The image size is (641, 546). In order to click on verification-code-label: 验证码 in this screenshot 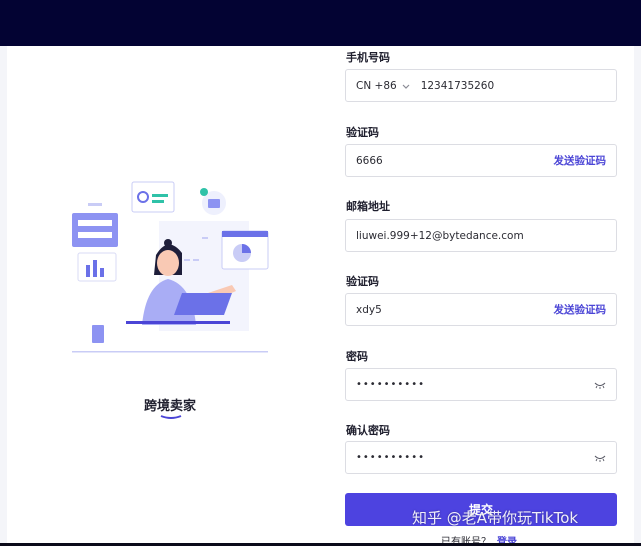, I will do `click(362, 132)`.